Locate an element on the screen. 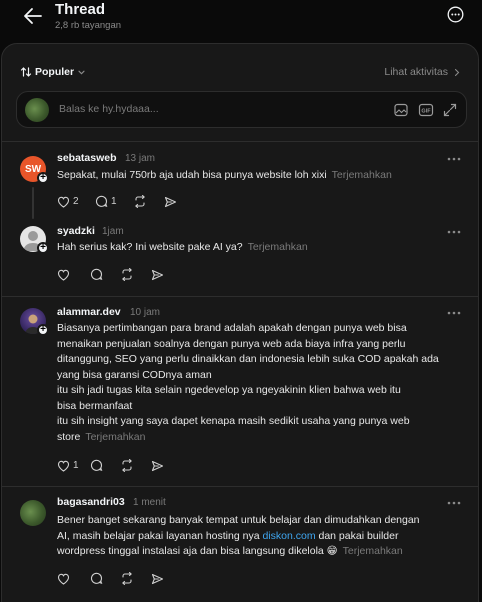 This screenshot has height=602, width=482. reply-button: 1 is located at coordinates (114, 201).